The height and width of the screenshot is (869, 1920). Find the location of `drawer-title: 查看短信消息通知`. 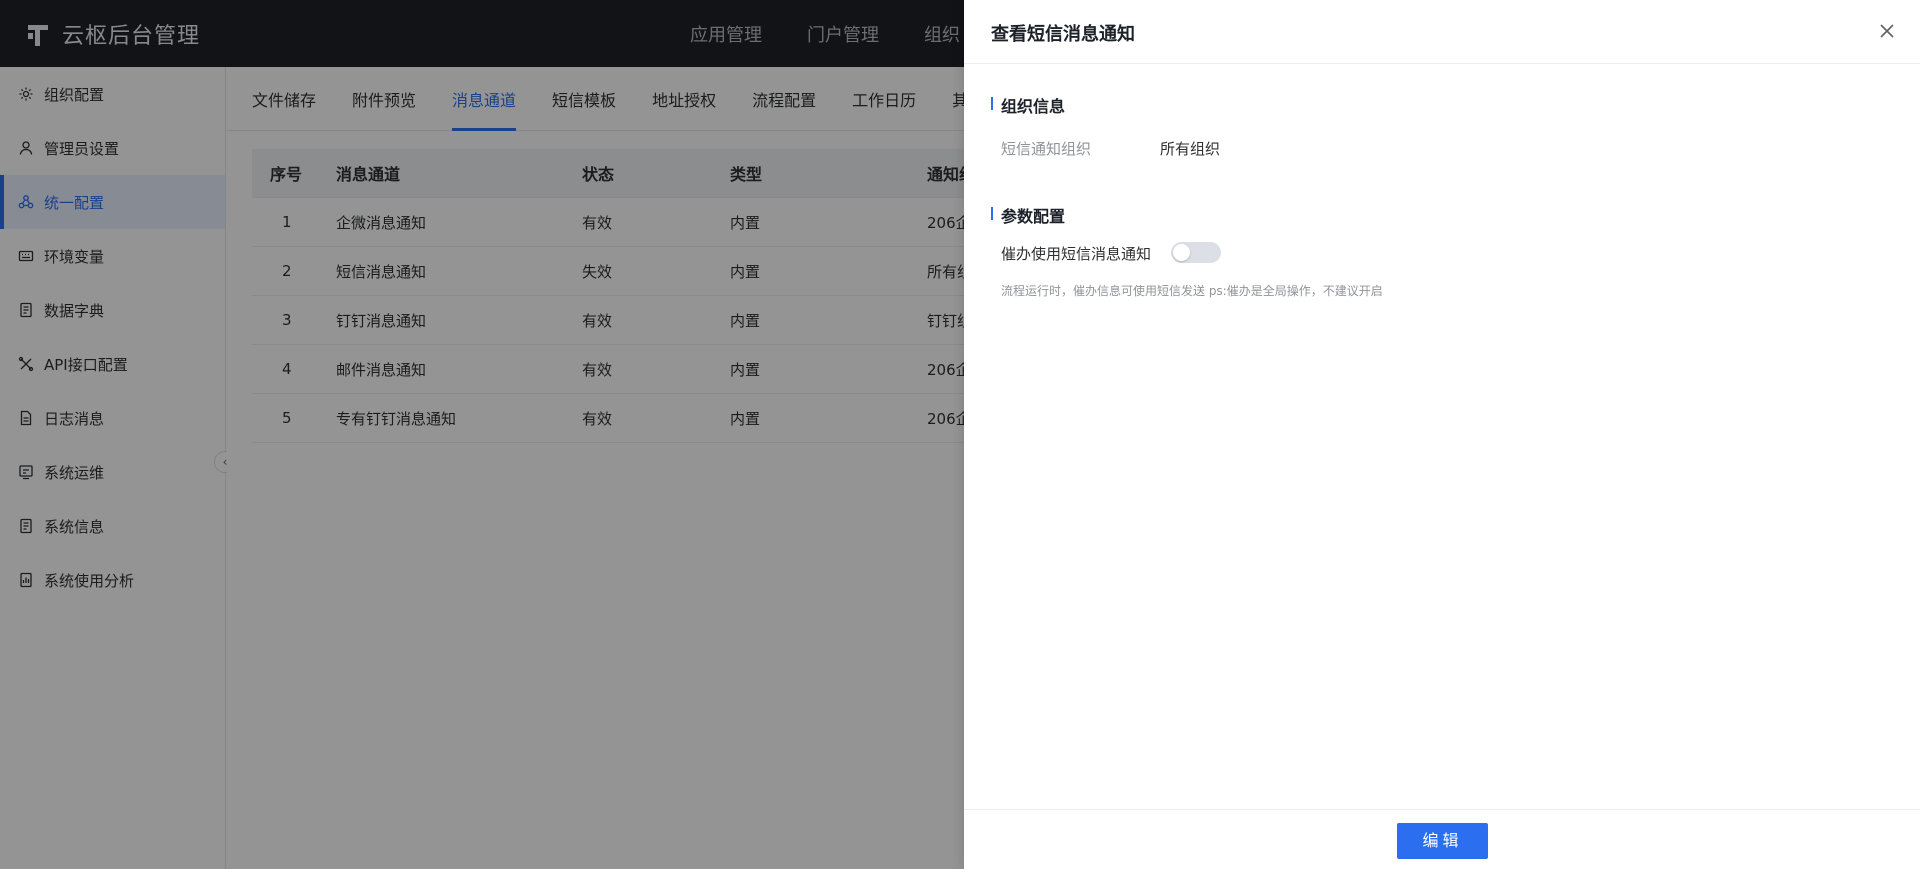

drawer-title: 查看短信消息通知 is located at coordinates (1063, 34).